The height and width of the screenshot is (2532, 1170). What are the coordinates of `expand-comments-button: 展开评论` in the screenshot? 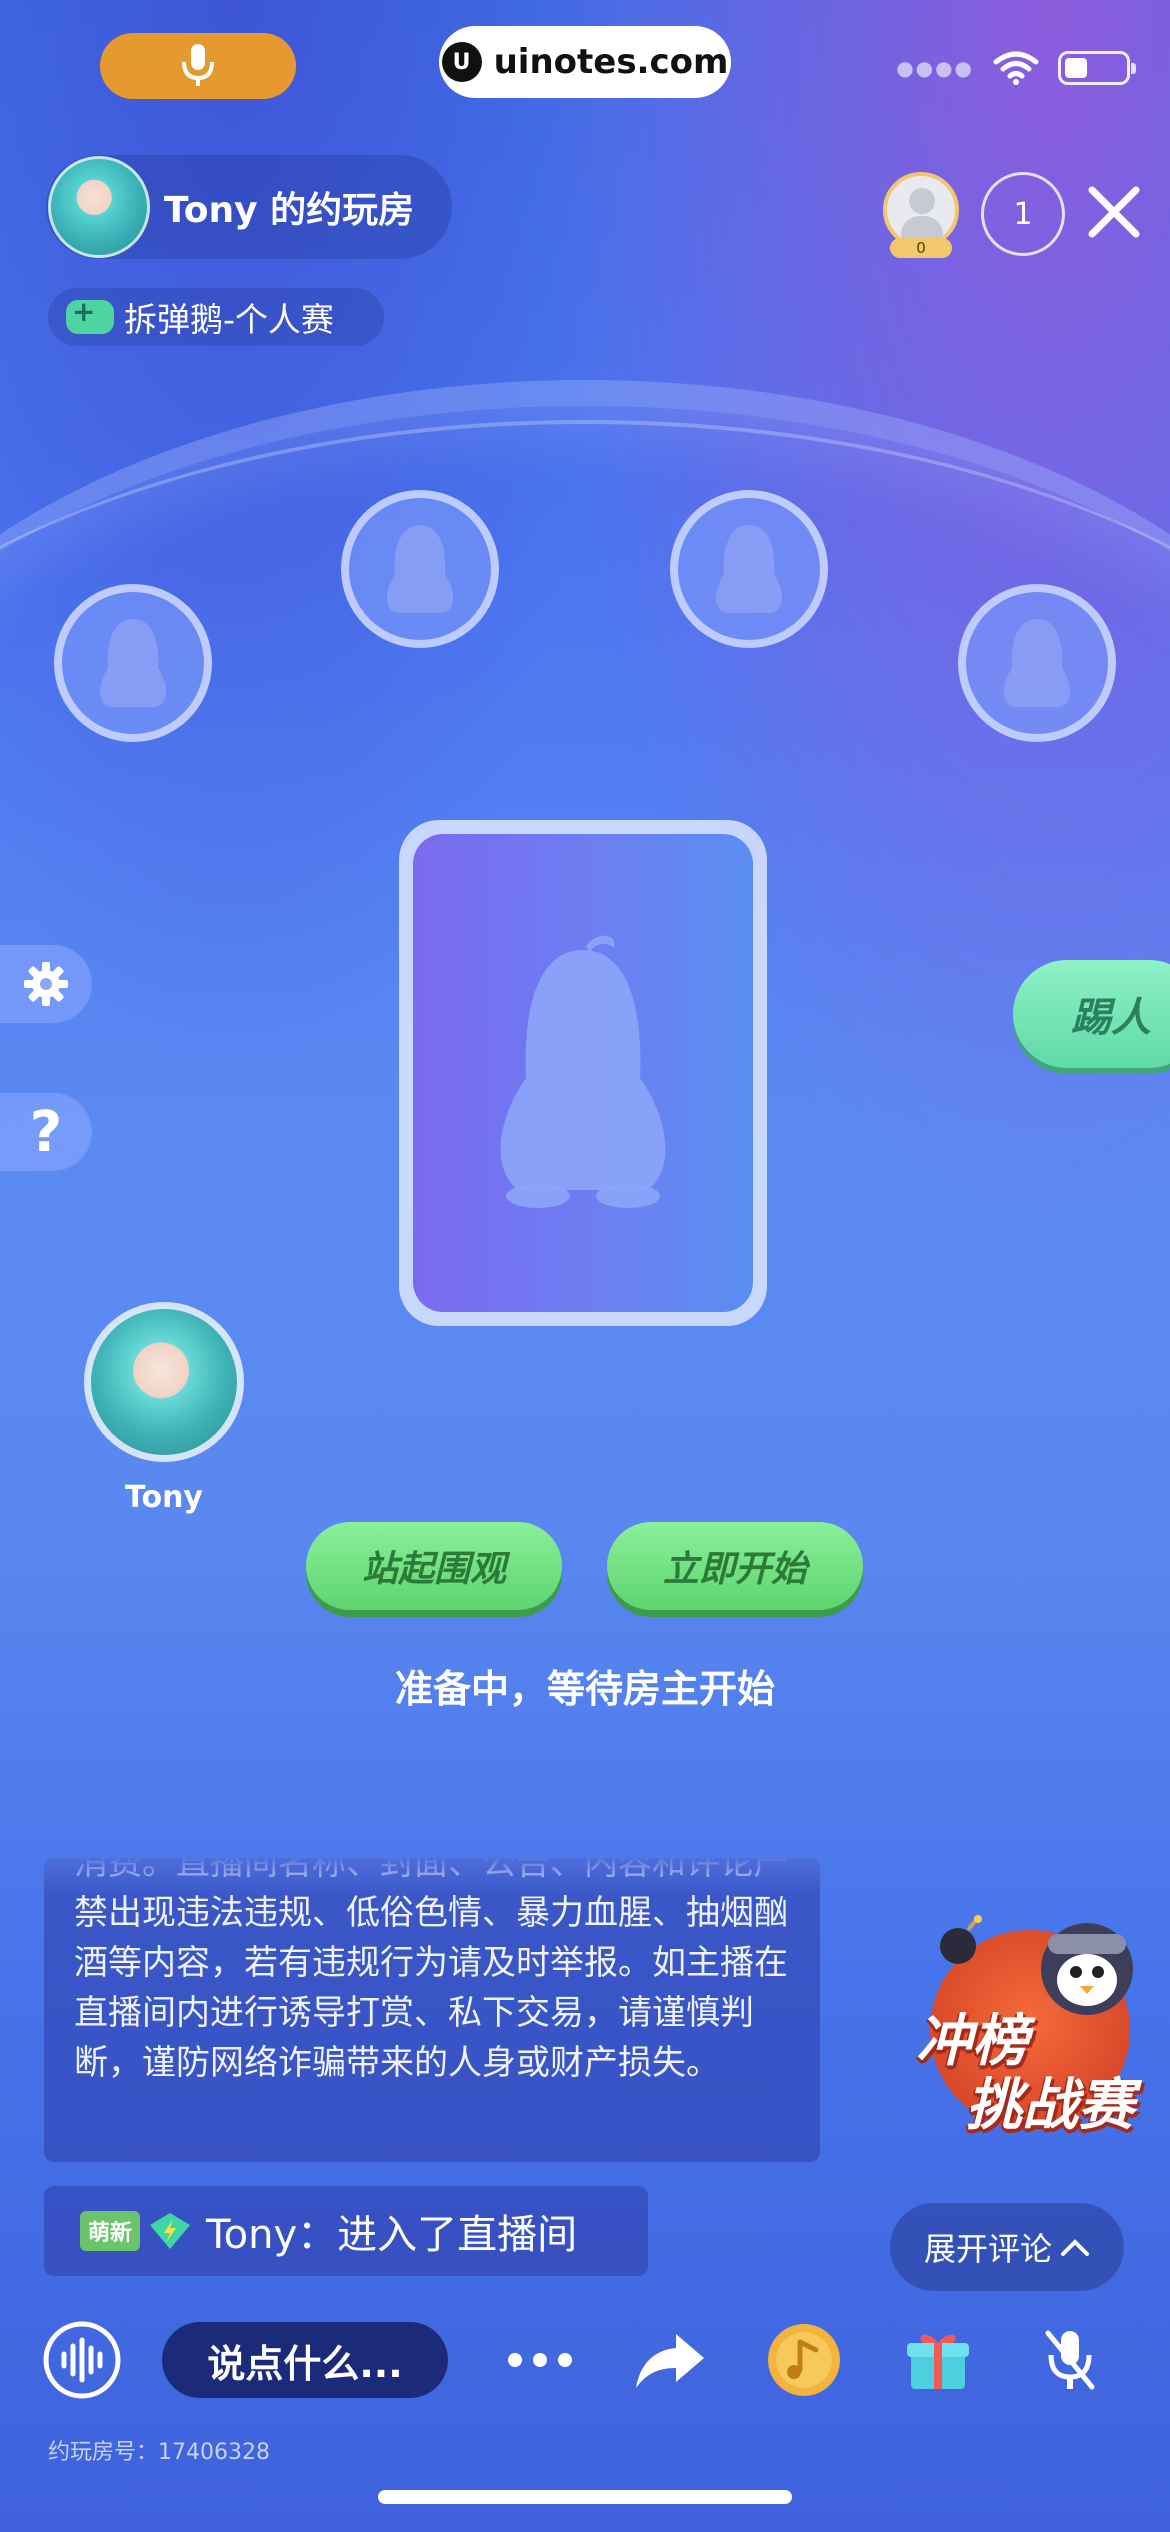 It's located at (1007, 2247).